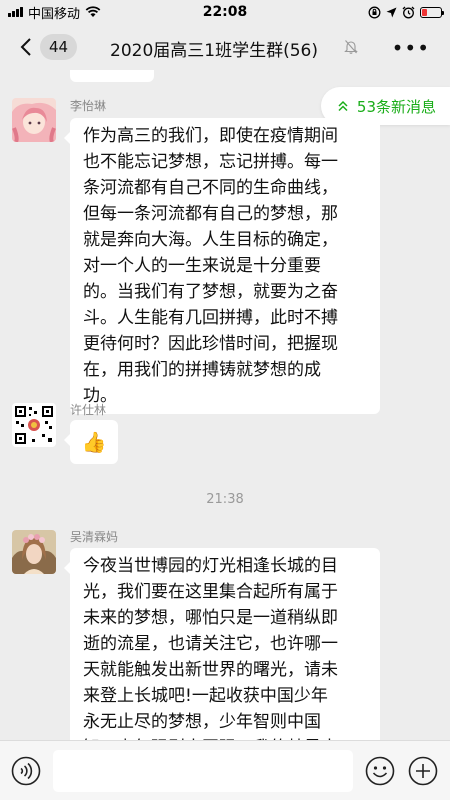 The height and width of the screenshot is (800, 450). I want to click on location-icon, so click(391, 12).